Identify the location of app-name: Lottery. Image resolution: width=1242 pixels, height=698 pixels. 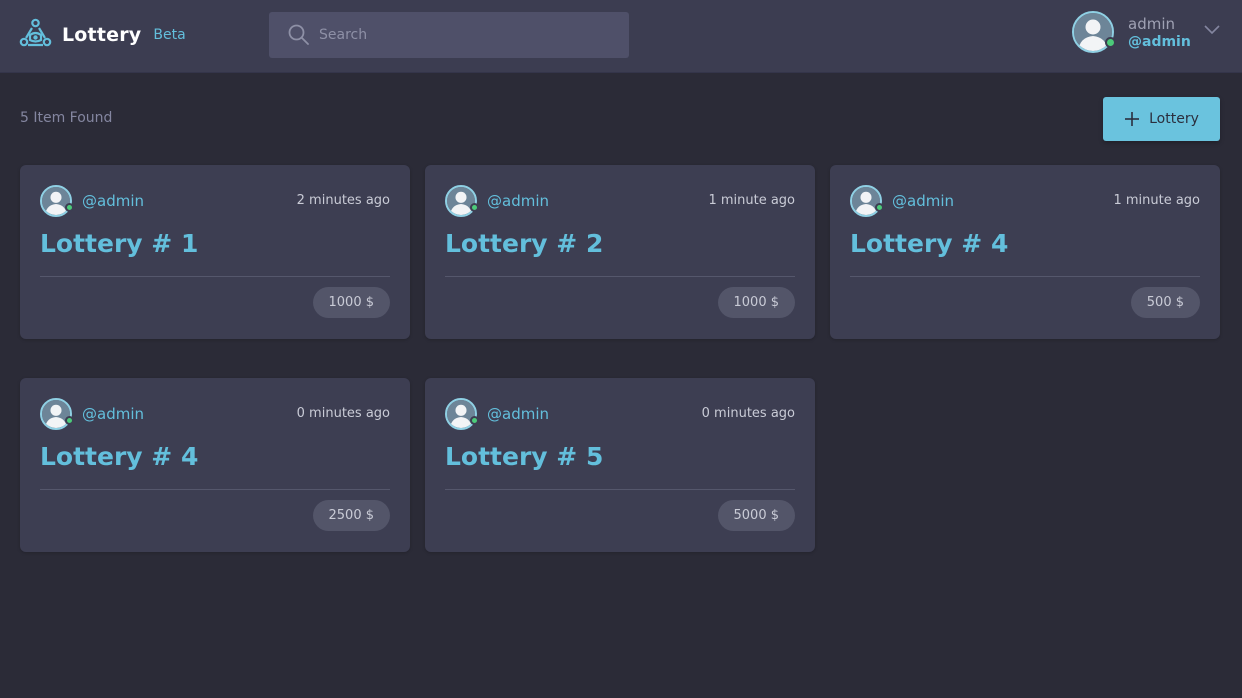
(102, 34).